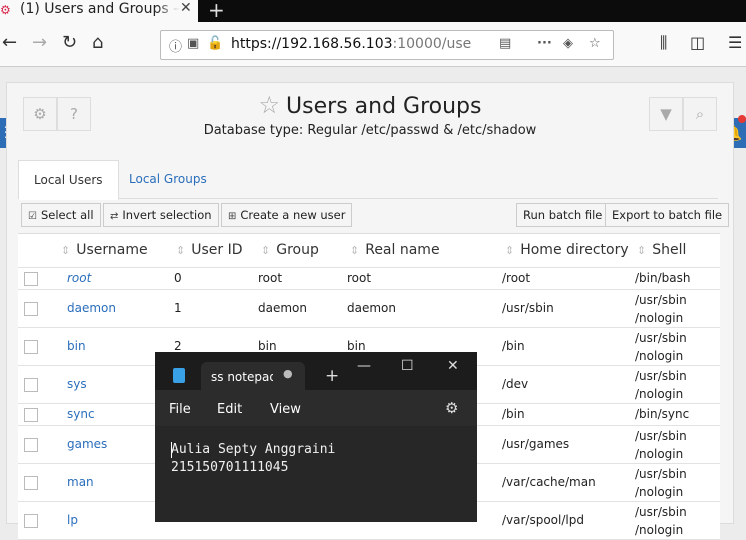 This screenshot has height=540, width=746. Describe the element at coordinates (364, 366) in the screenshot. I see `minimize-icon: —` at that location.